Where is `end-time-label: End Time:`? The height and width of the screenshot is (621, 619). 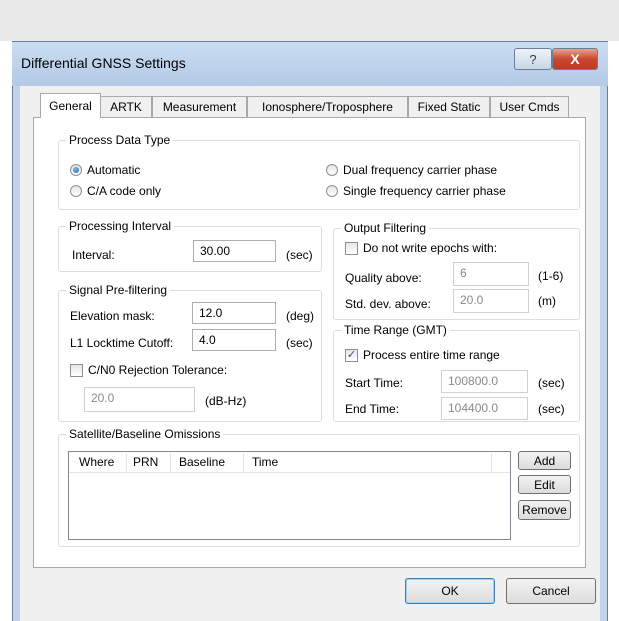 end-time-label: End Time: is located at coordinates (372, 409).